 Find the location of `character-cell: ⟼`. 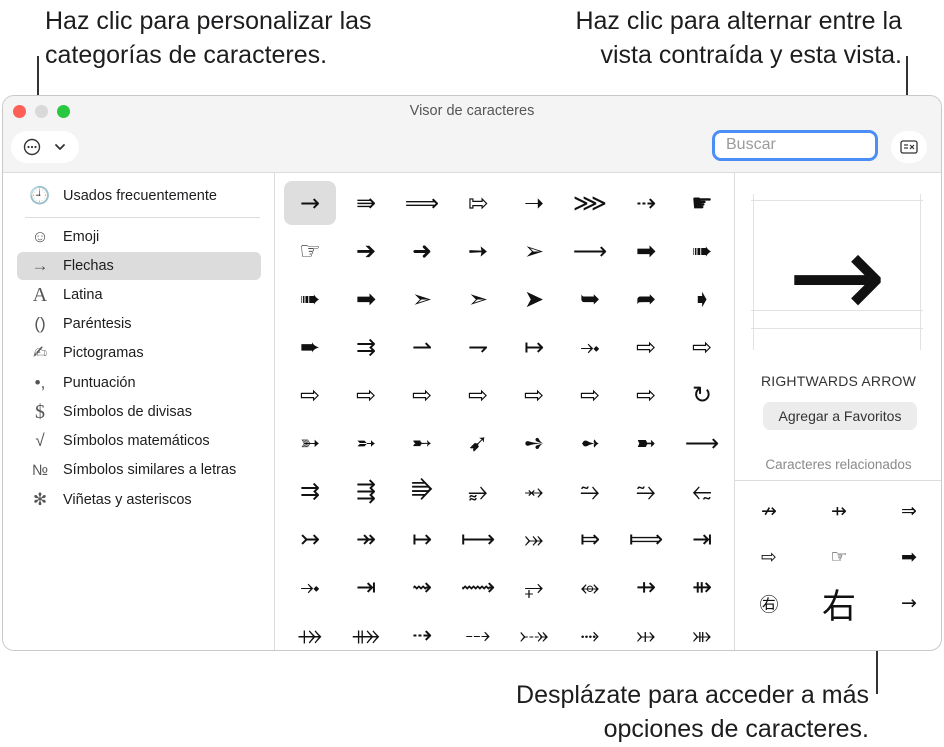

character-cell: ⟼ is located at coordinates (478, 539).